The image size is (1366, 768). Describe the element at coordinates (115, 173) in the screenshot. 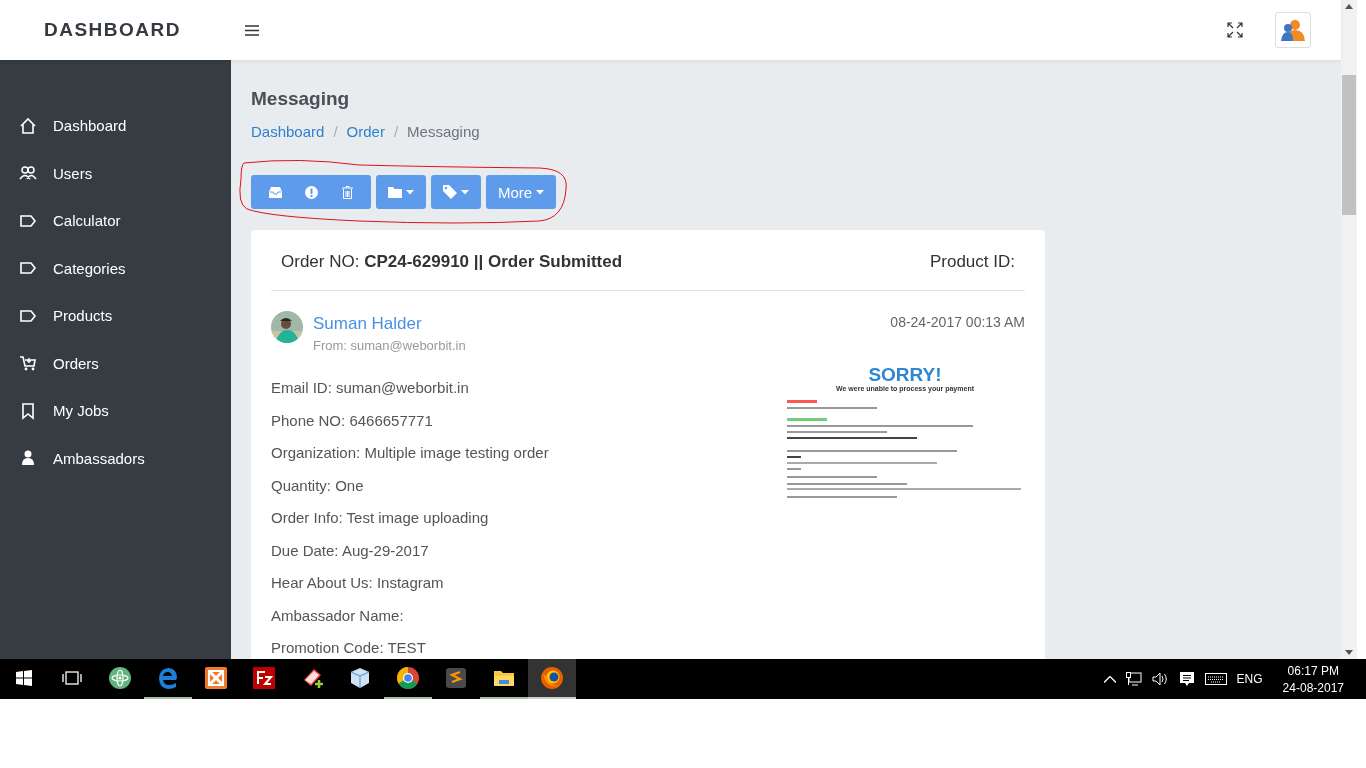

I see `sidebar-item: Users` at that location.